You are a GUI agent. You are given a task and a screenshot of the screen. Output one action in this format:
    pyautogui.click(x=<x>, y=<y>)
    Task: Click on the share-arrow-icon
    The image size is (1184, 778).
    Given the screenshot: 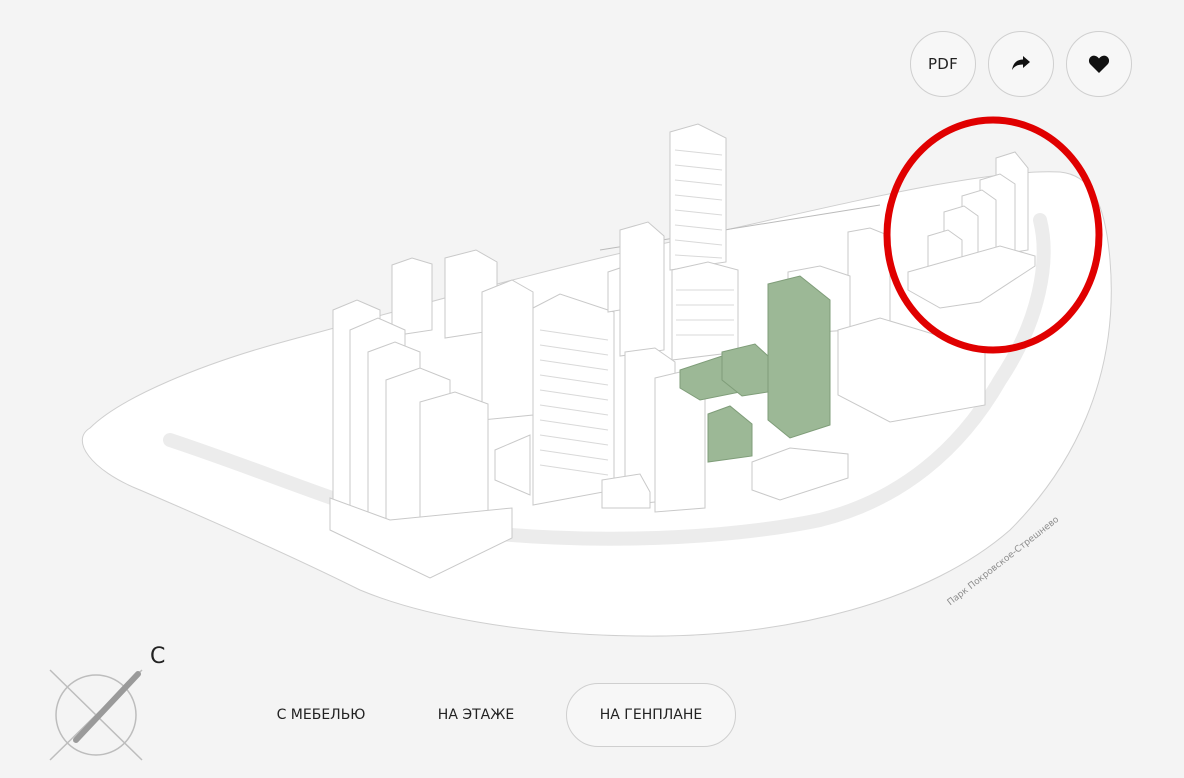 What is the action you would take?
    pyautogui.click(x=1021, y=63)
    